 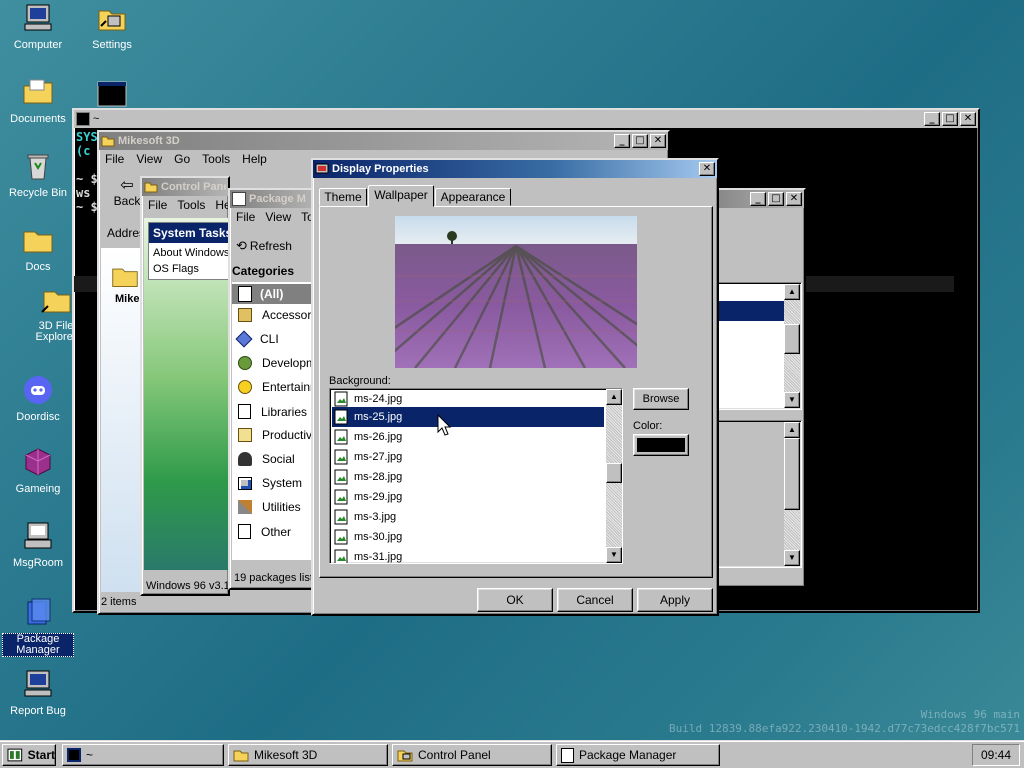 I want to click on cancel-button: Cancel, so click(x=595, y=600).